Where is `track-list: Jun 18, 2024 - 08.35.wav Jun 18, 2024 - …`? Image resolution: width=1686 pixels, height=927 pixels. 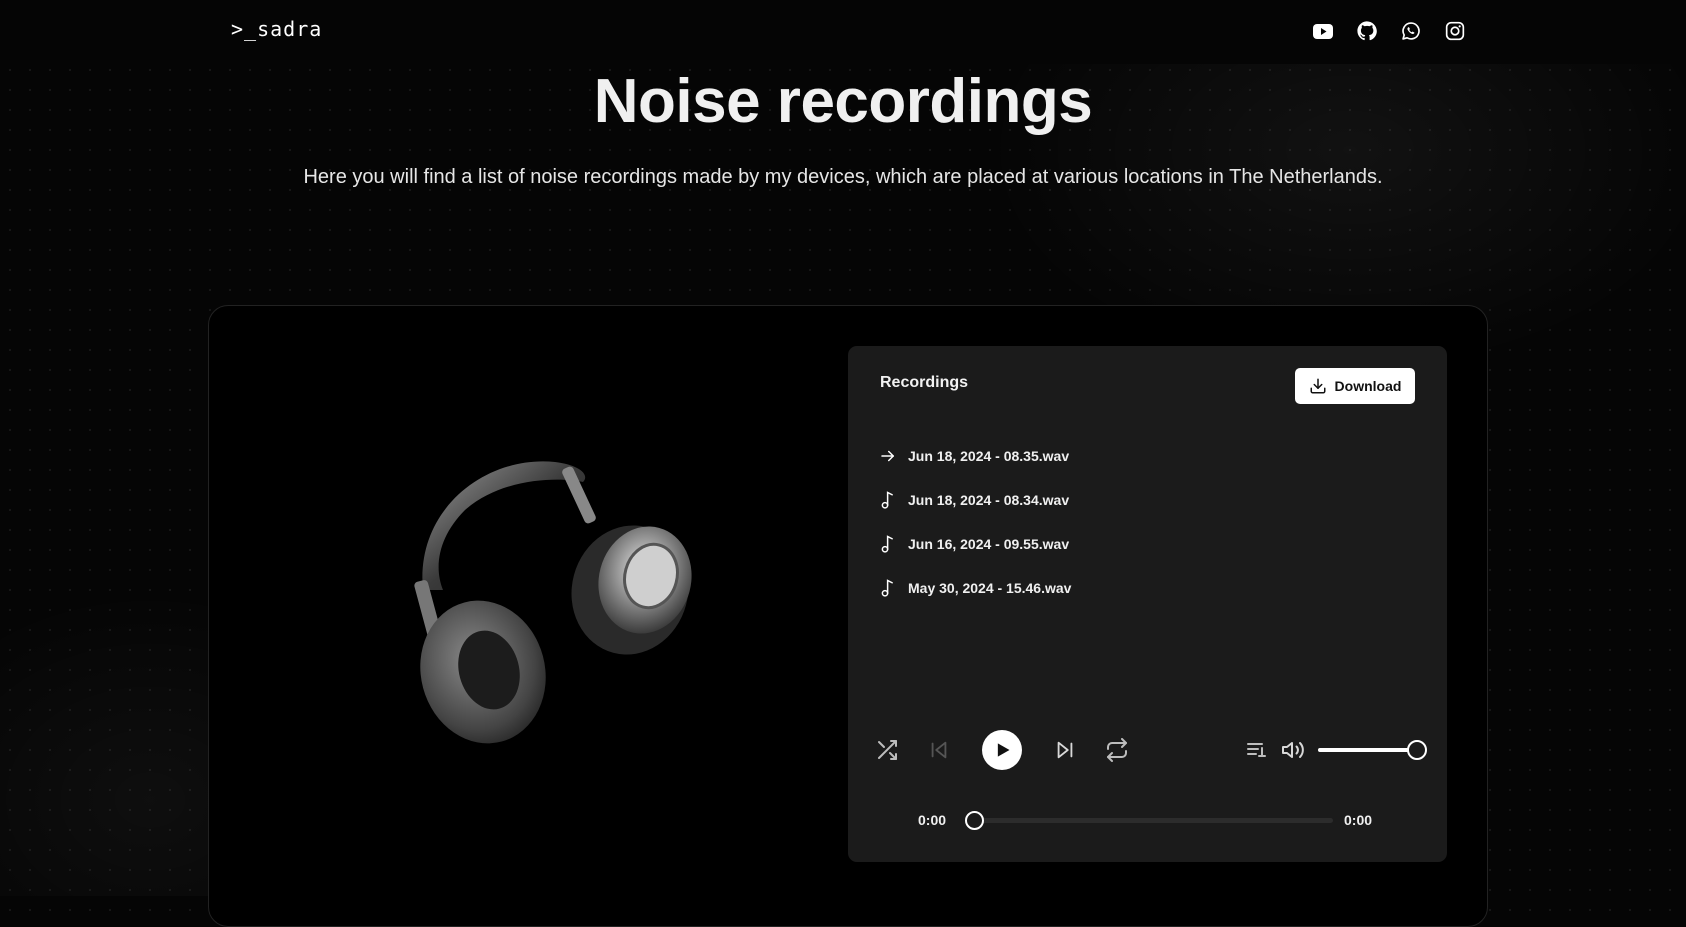 track-list: Jun 18, 2024 - 08.35.wav Jun 18, 2024 - … is located at coordinates (974, 522).